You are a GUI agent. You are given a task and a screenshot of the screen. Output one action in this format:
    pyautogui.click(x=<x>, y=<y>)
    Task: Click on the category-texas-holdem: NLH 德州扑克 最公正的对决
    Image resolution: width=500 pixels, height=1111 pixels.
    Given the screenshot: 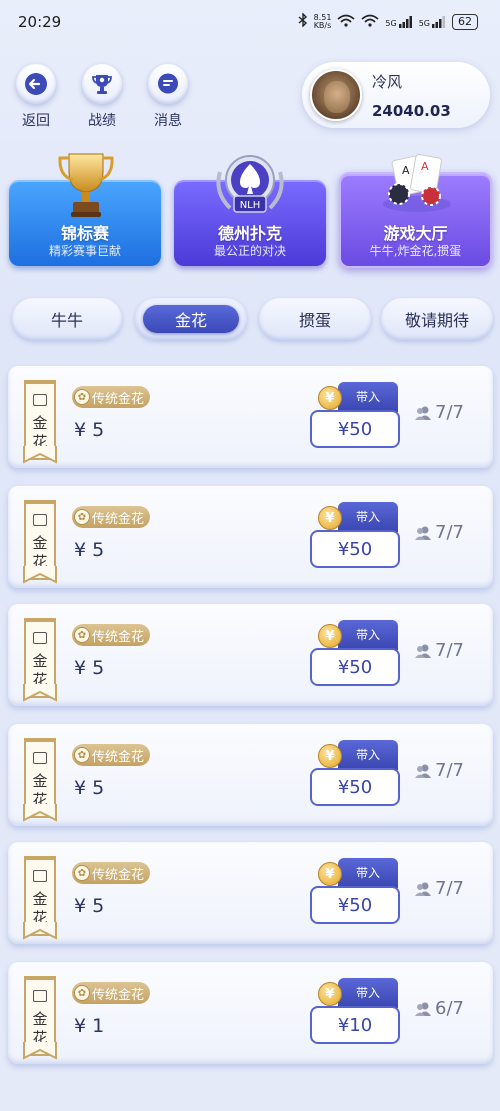 What is the action you would take?
    pyautogui.click(x=250, y=210)
    